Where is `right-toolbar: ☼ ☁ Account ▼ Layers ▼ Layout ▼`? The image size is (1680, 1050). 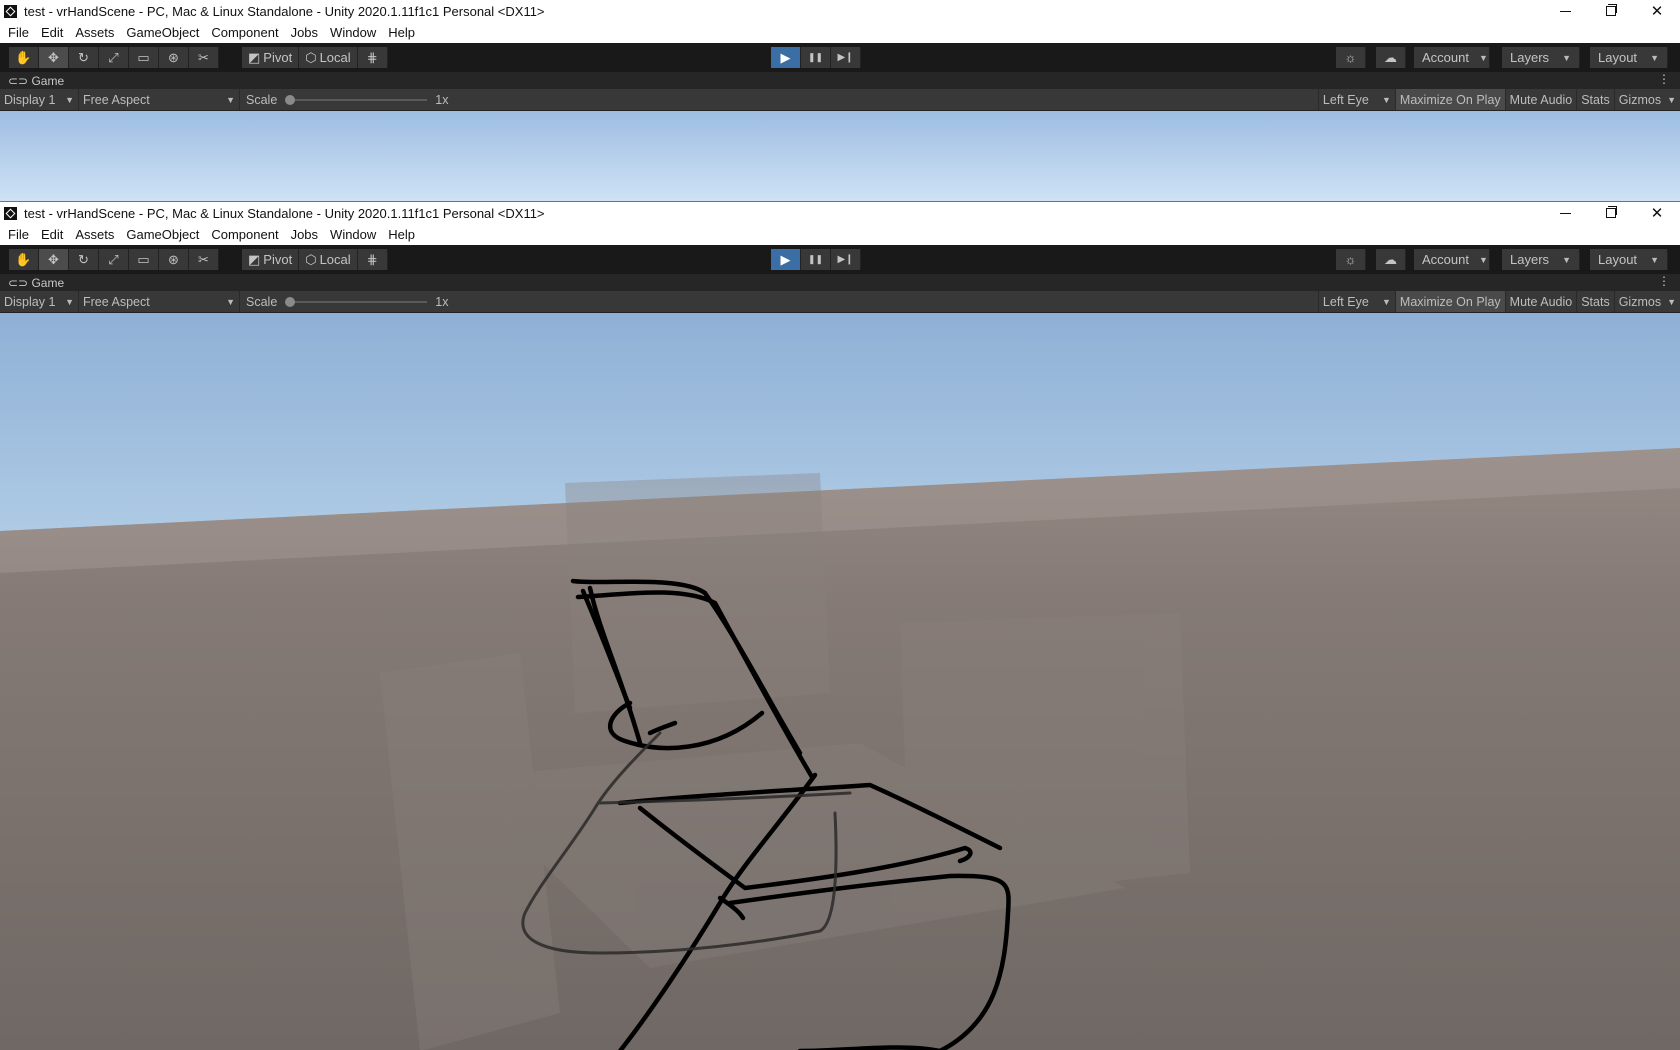
right-toolbar: ☼ ☁ Account ▼ Layers ▼ Layout ▼ is located at coordinates (1502, 259).